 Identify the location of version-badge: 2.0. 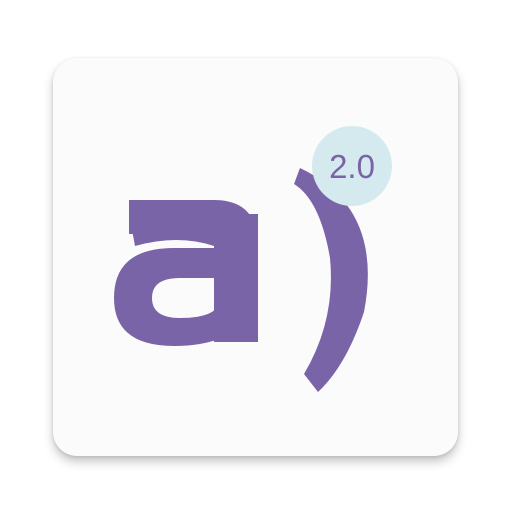
(352, 166).